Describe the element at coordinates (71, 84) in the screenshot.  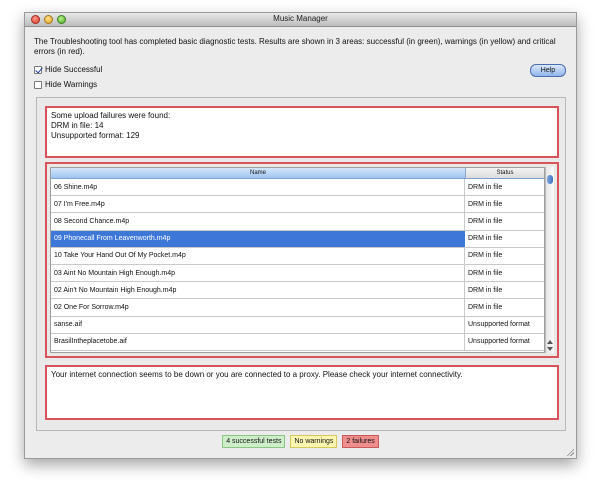
I see `hide-warnings-label: Hide Warnings` at that location.